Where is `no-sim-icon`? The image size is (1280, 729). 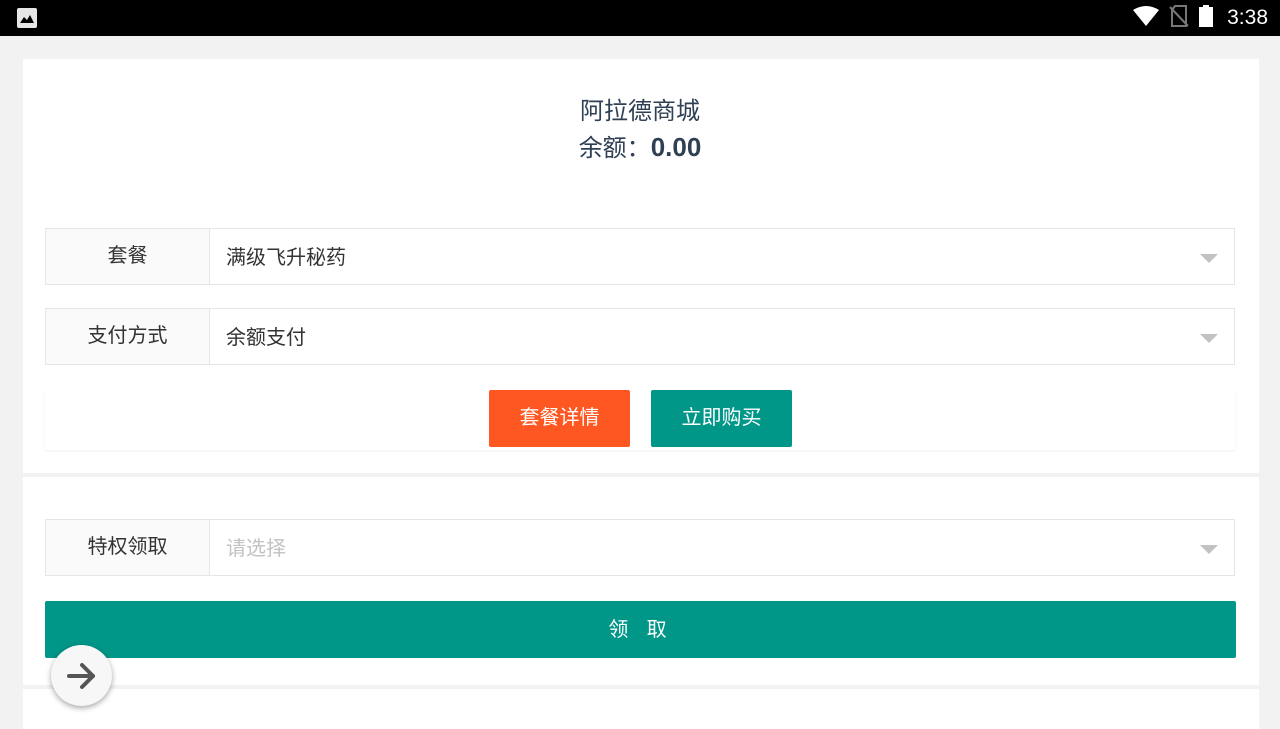
no-sim-icon is located at coordinates (1179, 18).